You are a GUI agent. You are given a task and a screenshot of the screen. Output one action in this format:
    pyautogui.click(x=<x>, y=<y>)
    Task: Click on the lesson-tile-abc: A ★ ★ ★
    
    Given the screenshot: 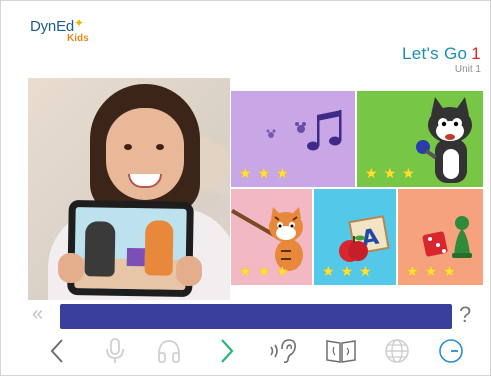 What is the action you would take?
    pyautogui.click(x=355, y=237)
    